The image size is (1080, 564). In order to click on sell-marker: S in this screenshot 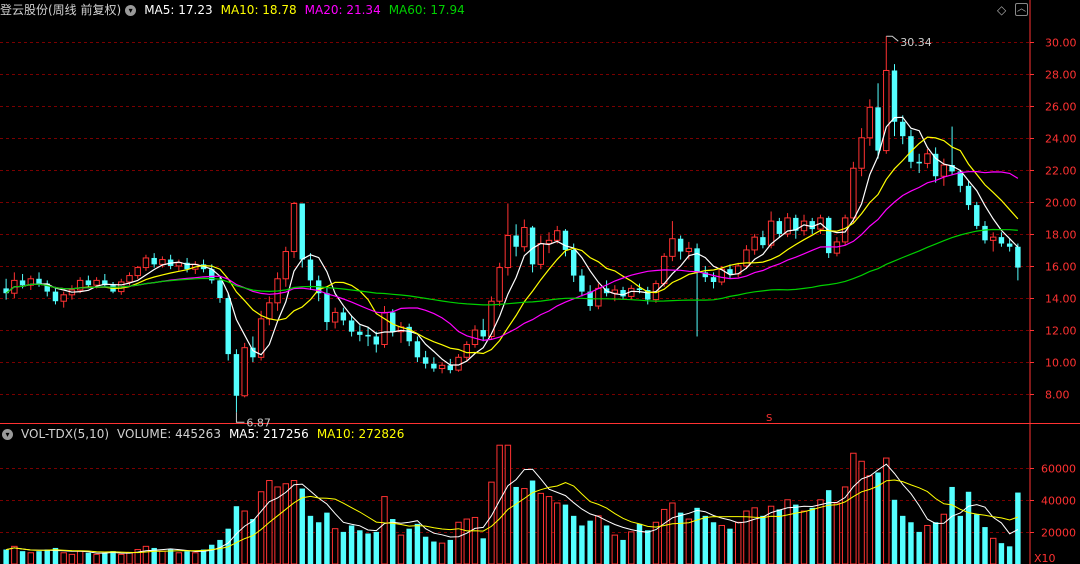, I will do `click(769, 418)`.